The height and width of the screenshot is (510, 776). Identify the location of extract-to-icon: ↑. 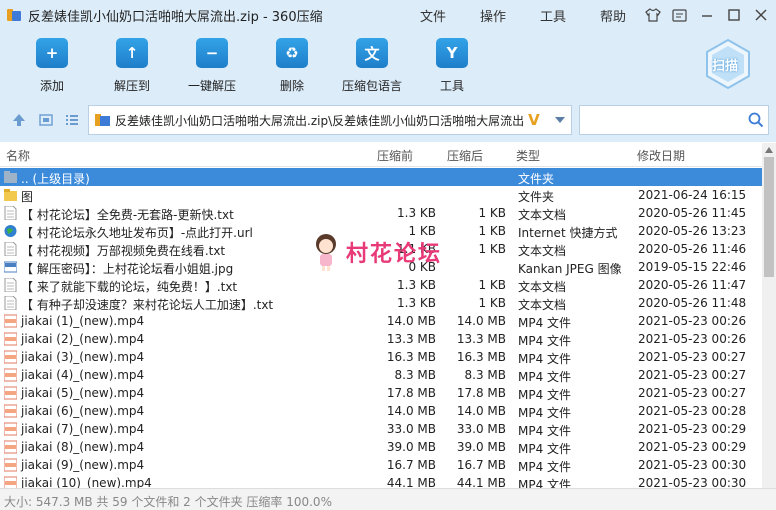
(132, 53).